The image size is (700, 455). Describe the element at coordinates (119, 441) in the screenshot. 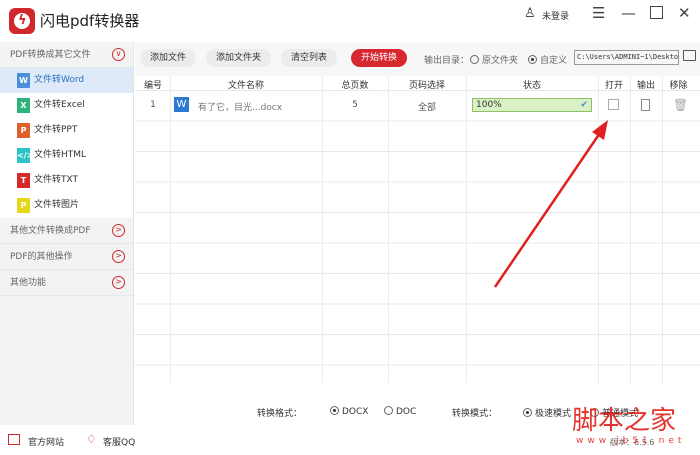

I see `qq-link: 客服QQ` at that location.